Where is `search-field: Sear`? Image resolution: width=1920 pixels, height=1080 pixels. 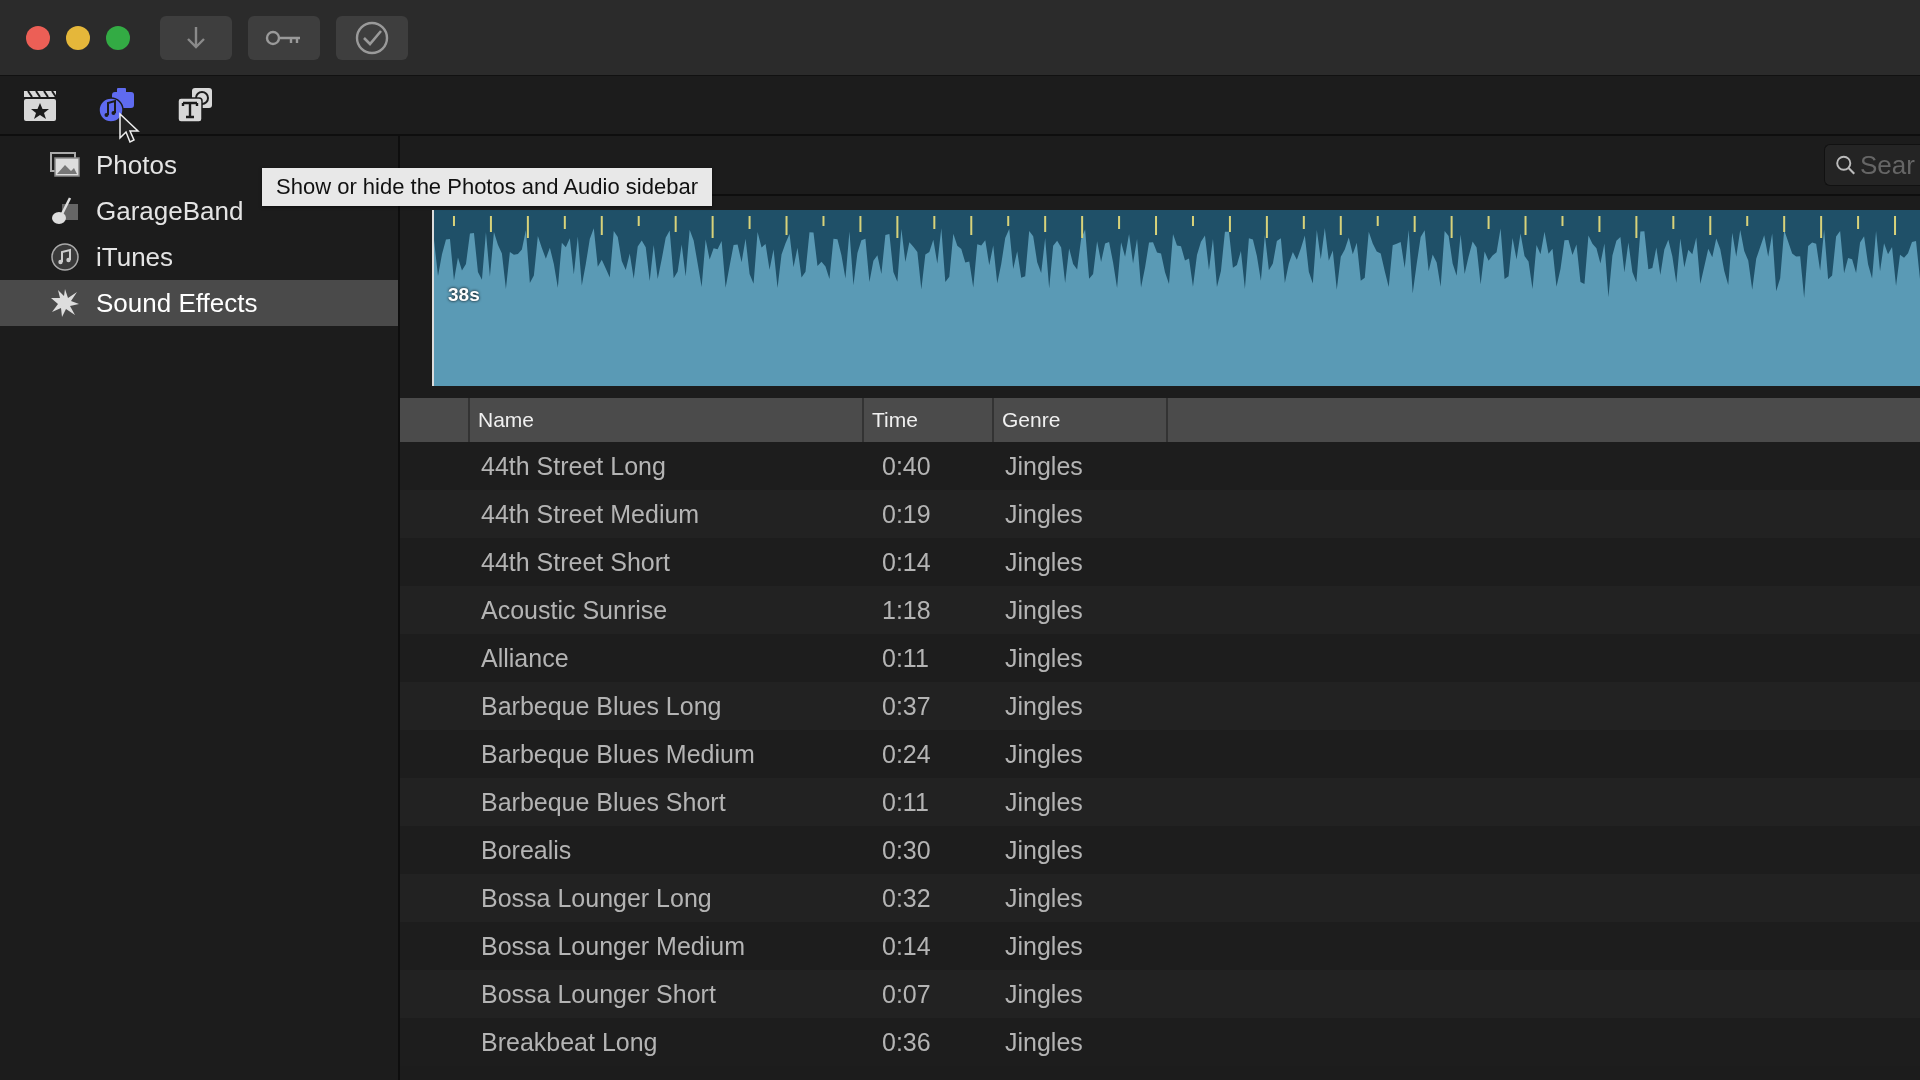
search-field: Sear is located at coordinates (1872, 165).